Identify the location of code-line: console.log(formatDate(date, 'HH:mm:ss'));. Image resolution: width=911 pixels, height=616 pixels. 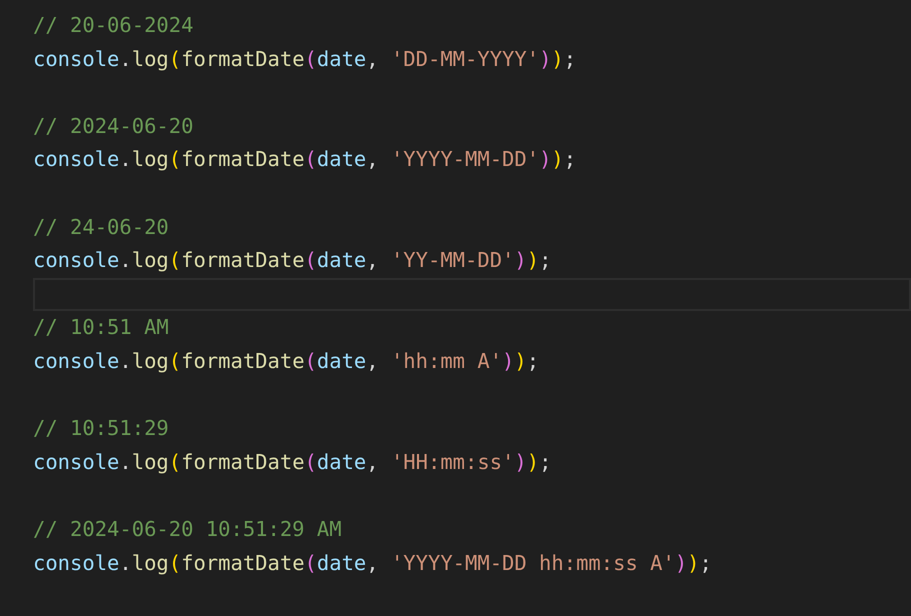
(292, 462).